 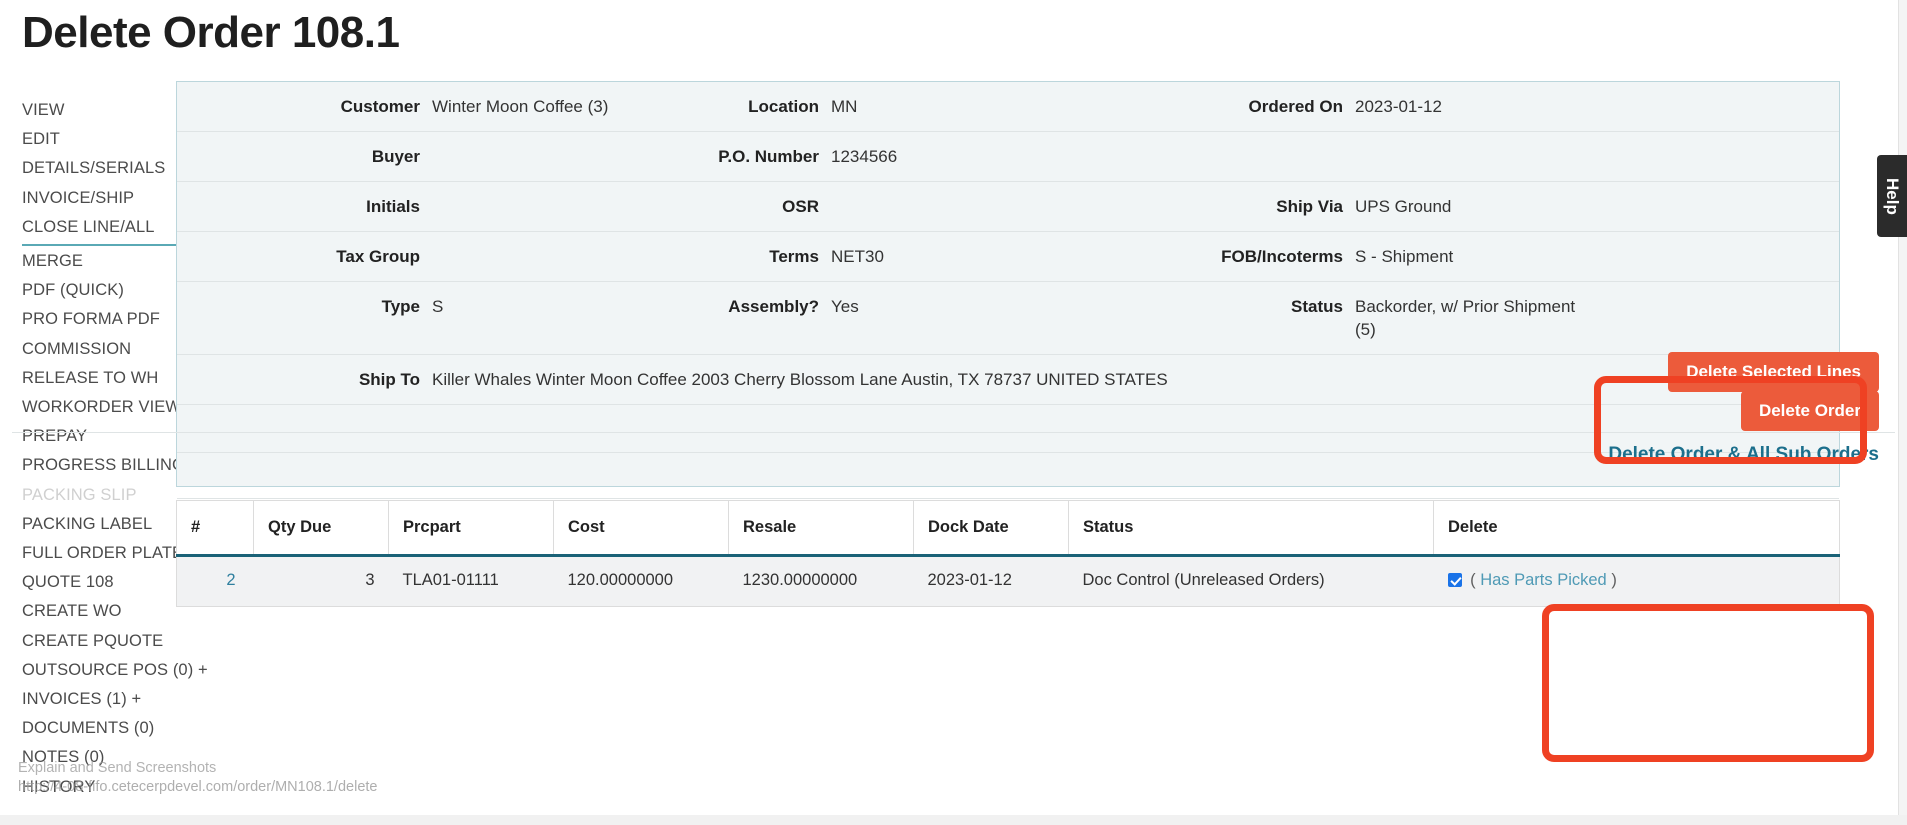 What do you see at coordinates (1469, 206) in the screenshot?
I see `info-field-ship-via: Ship Via UPS Ground` at bounding box center [1469, 206].